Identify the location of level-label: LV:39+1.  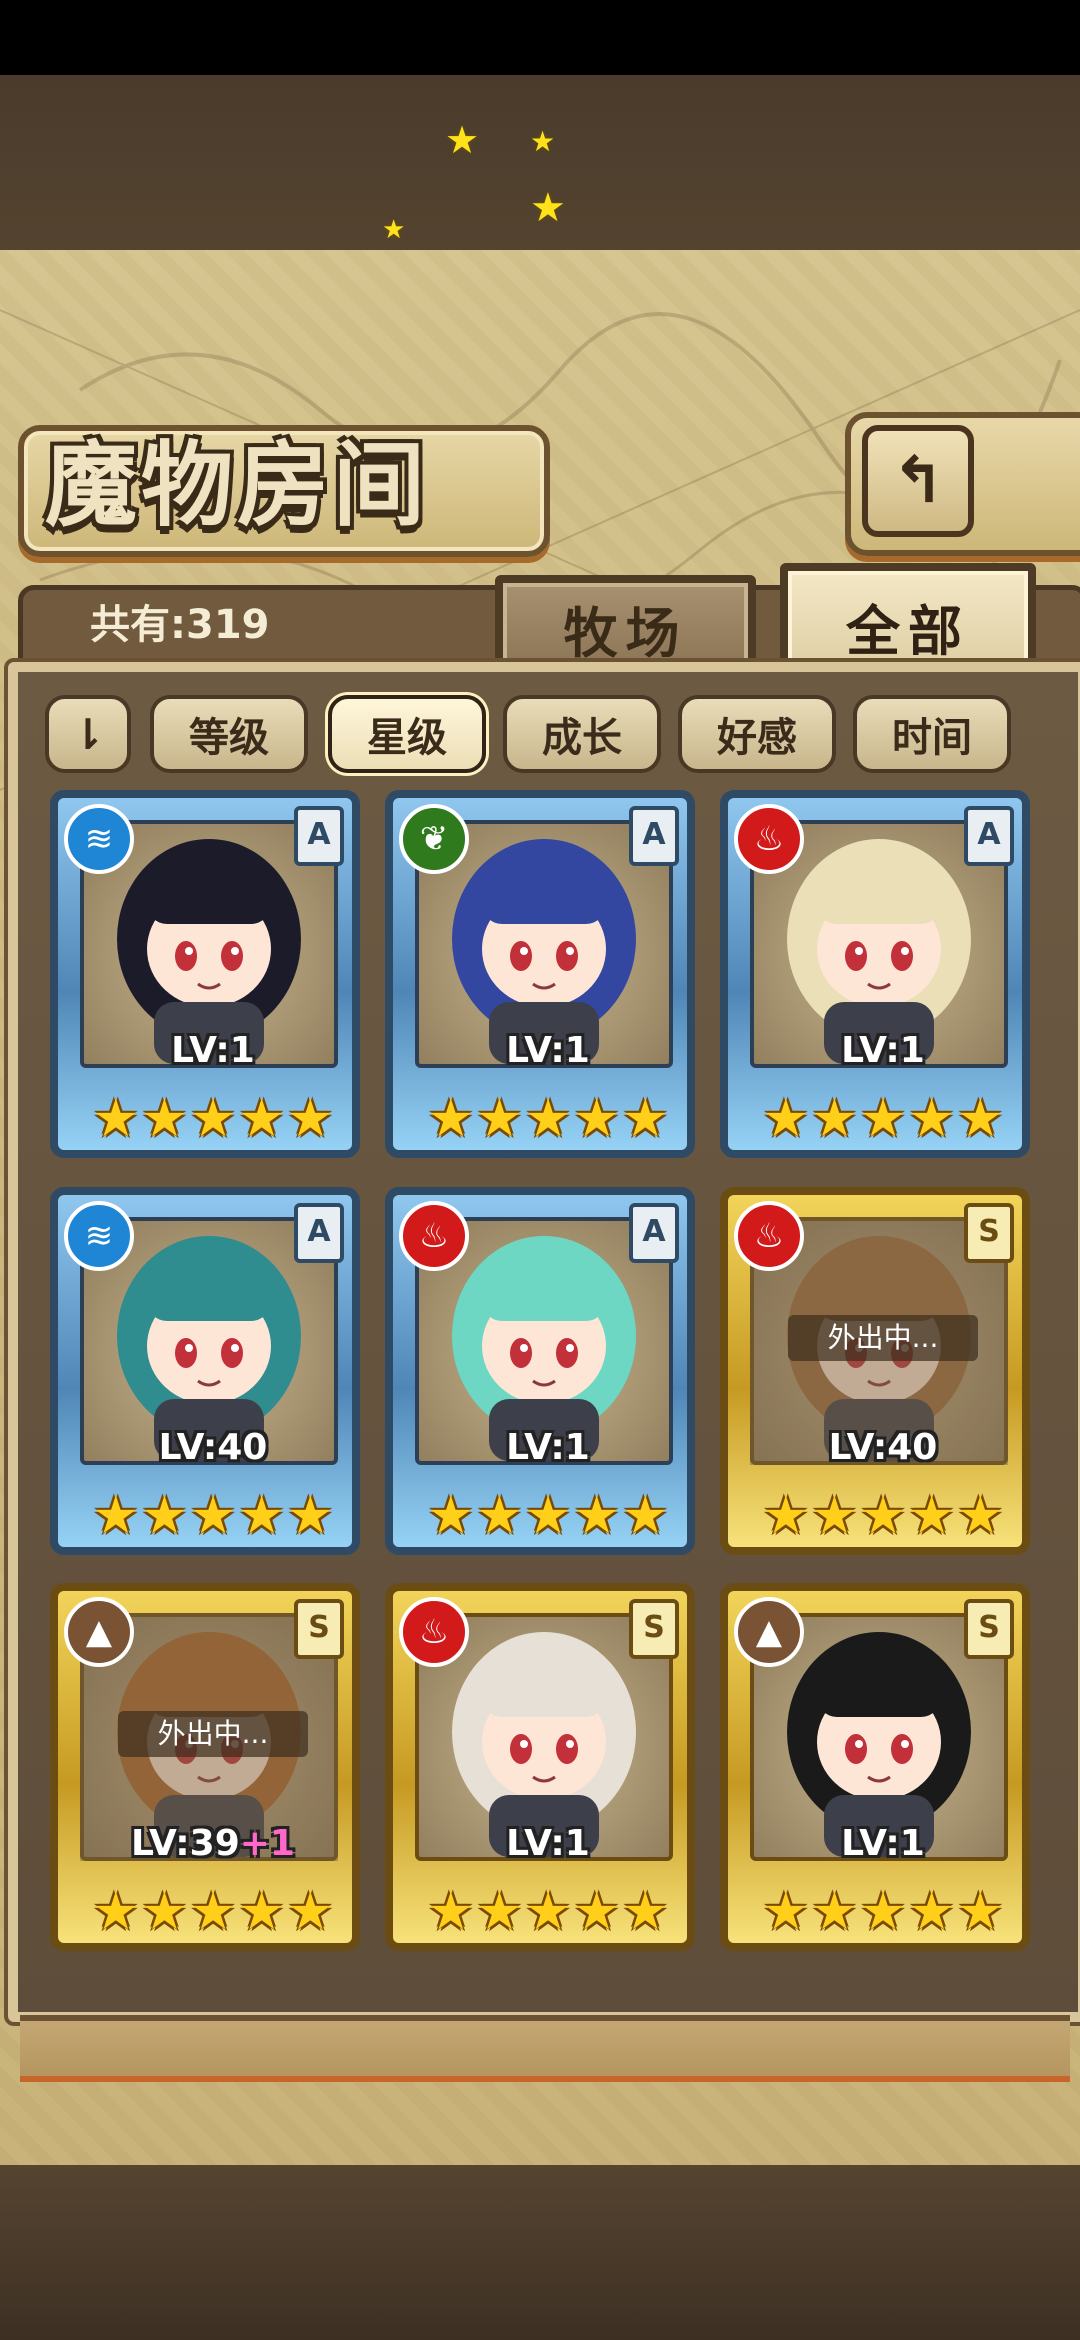
(205, 1843).